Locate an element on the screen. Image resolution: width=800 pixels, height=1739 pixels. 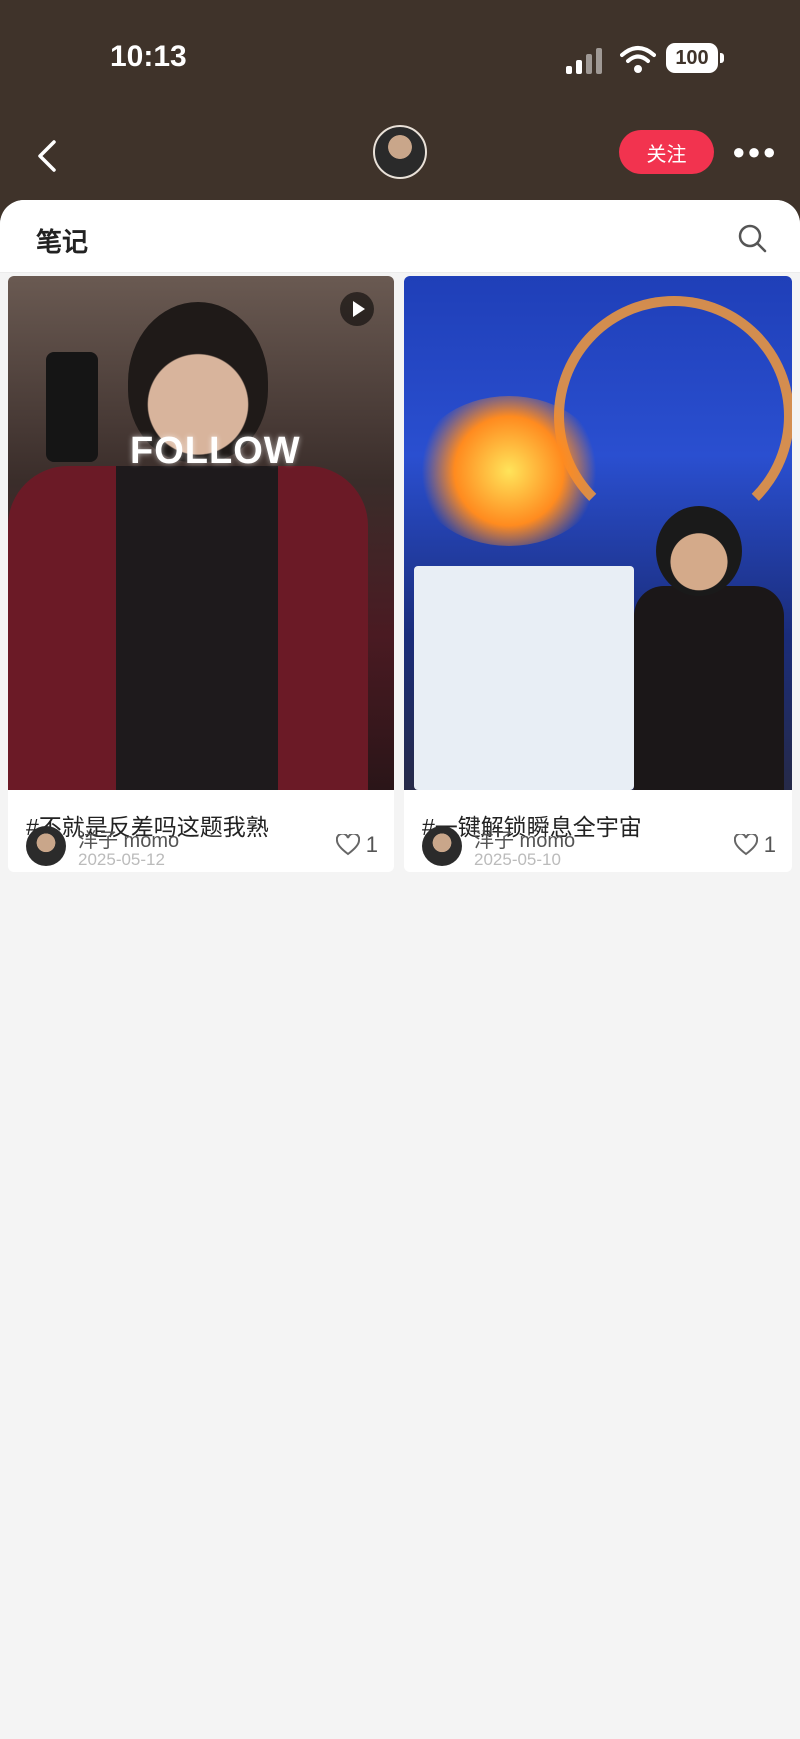
status-bar: 10:13 100 is located at coordinates (400, 60).